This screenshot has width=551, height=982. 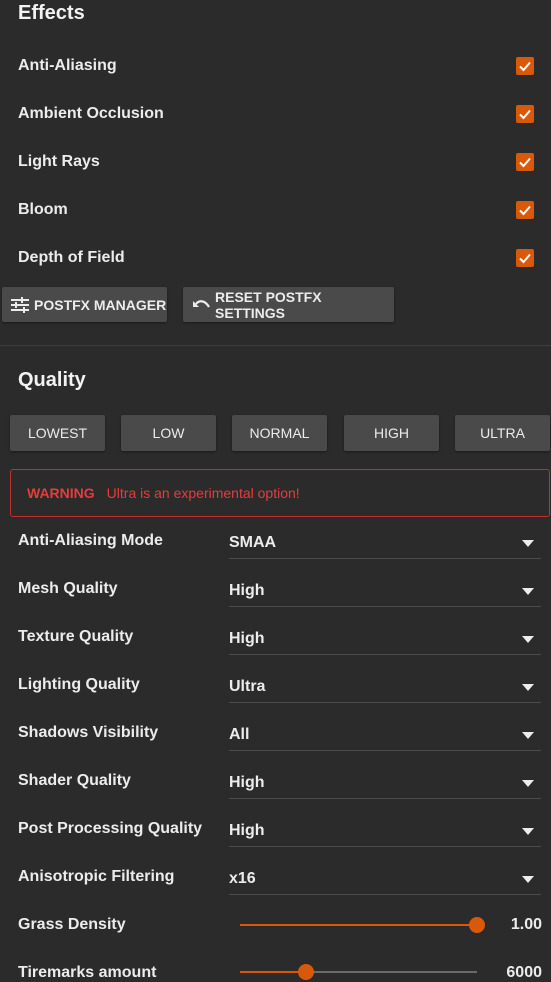 What do you see at coordinates (72, 924) in the screenshot?
I see `grass-density-label: Grass Density` at bounding box center [72, 924].